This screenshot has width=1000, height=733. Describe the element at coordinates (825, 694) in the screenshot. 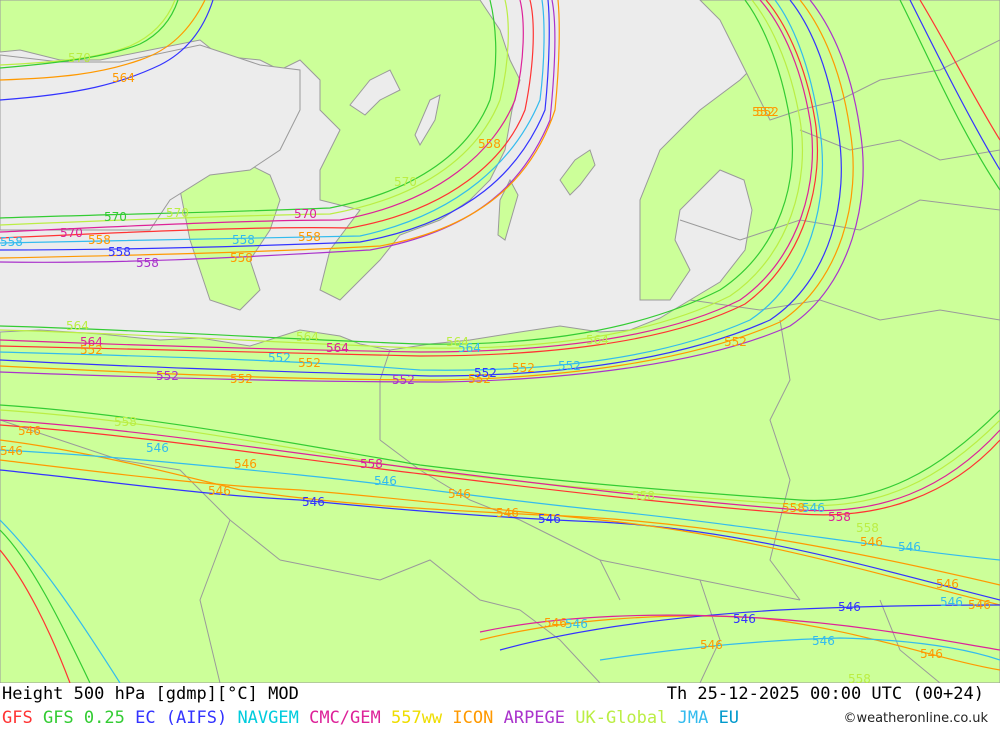

I see `map-datetime: Th 25-12-2025 00:00 UTC (00+24)` at that location.